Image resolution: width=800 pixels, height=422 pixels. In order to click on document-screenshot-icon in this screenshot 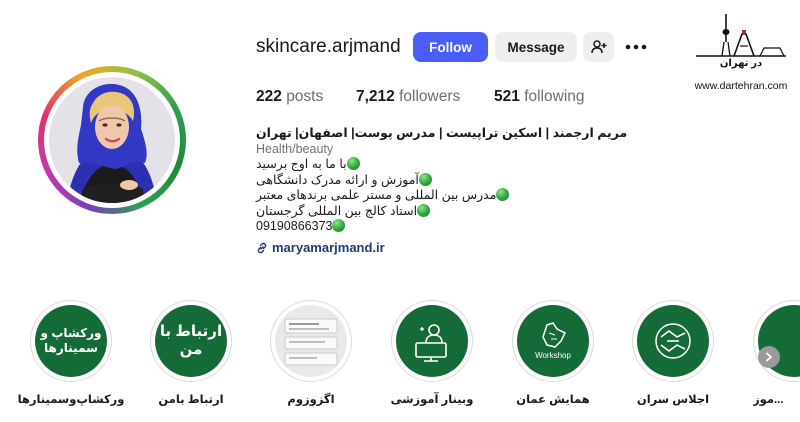, I will do `click(311, 342)`.